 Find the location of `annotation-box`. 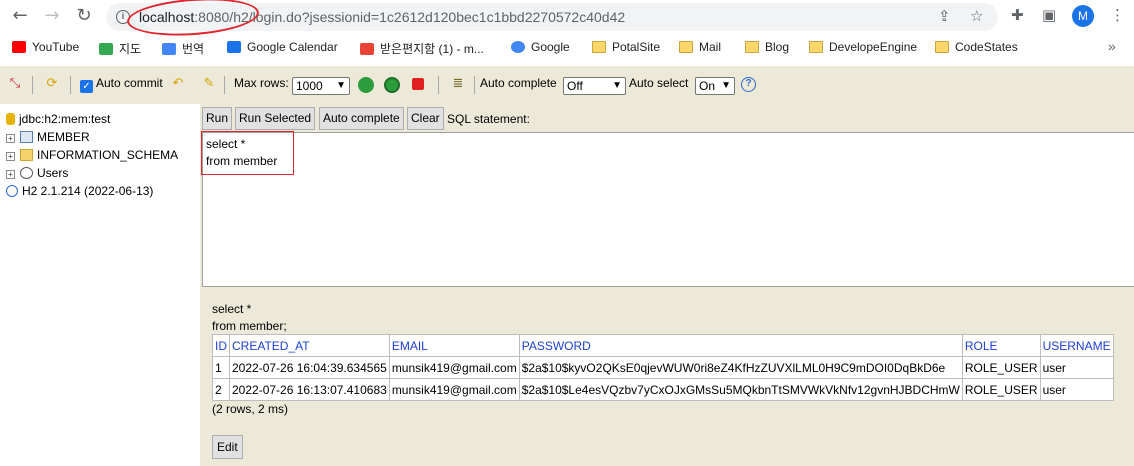

annotation-box is located at coordinates (247, 153).